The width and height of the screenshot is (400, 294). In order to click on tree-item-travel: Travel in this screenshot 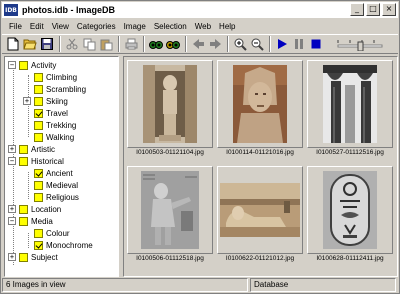, I will do `click(51, 113)`.